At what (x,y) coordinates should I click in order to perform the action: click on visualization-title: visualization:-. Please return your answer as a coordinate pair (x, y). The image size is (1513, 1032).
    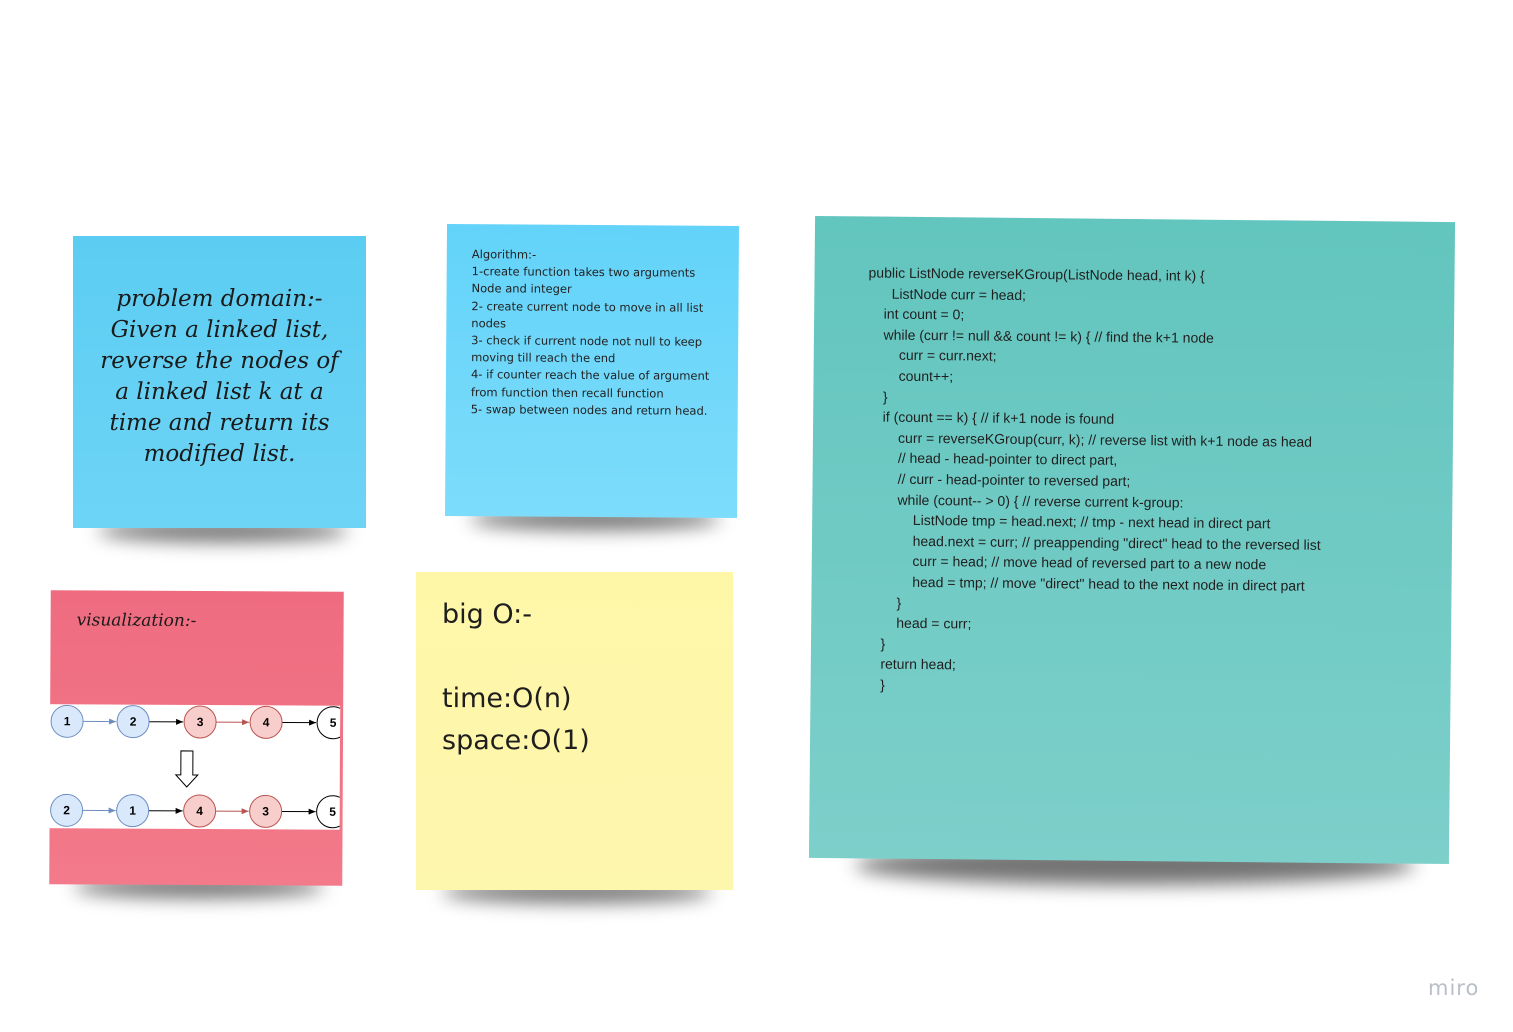
    Looking at the image, I should click on (136, 620).